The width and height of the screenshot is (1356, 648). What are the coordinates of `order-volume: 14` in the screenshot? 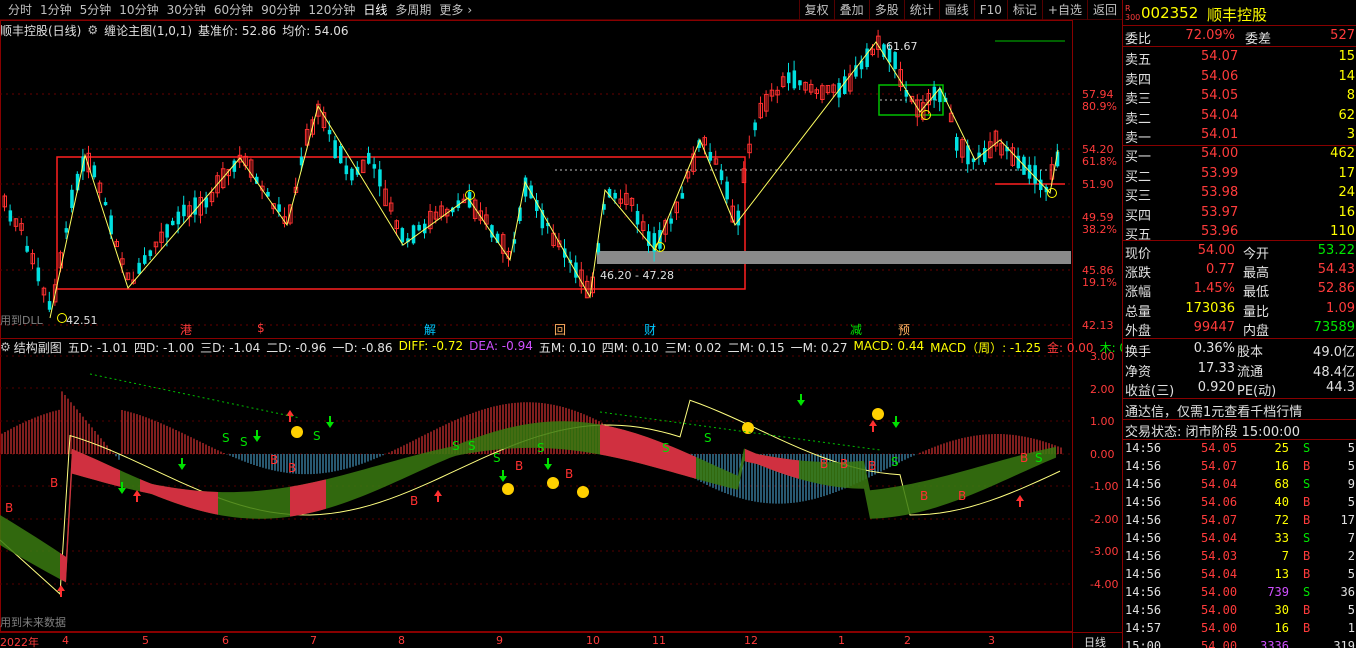 It's located at (1346, 76).